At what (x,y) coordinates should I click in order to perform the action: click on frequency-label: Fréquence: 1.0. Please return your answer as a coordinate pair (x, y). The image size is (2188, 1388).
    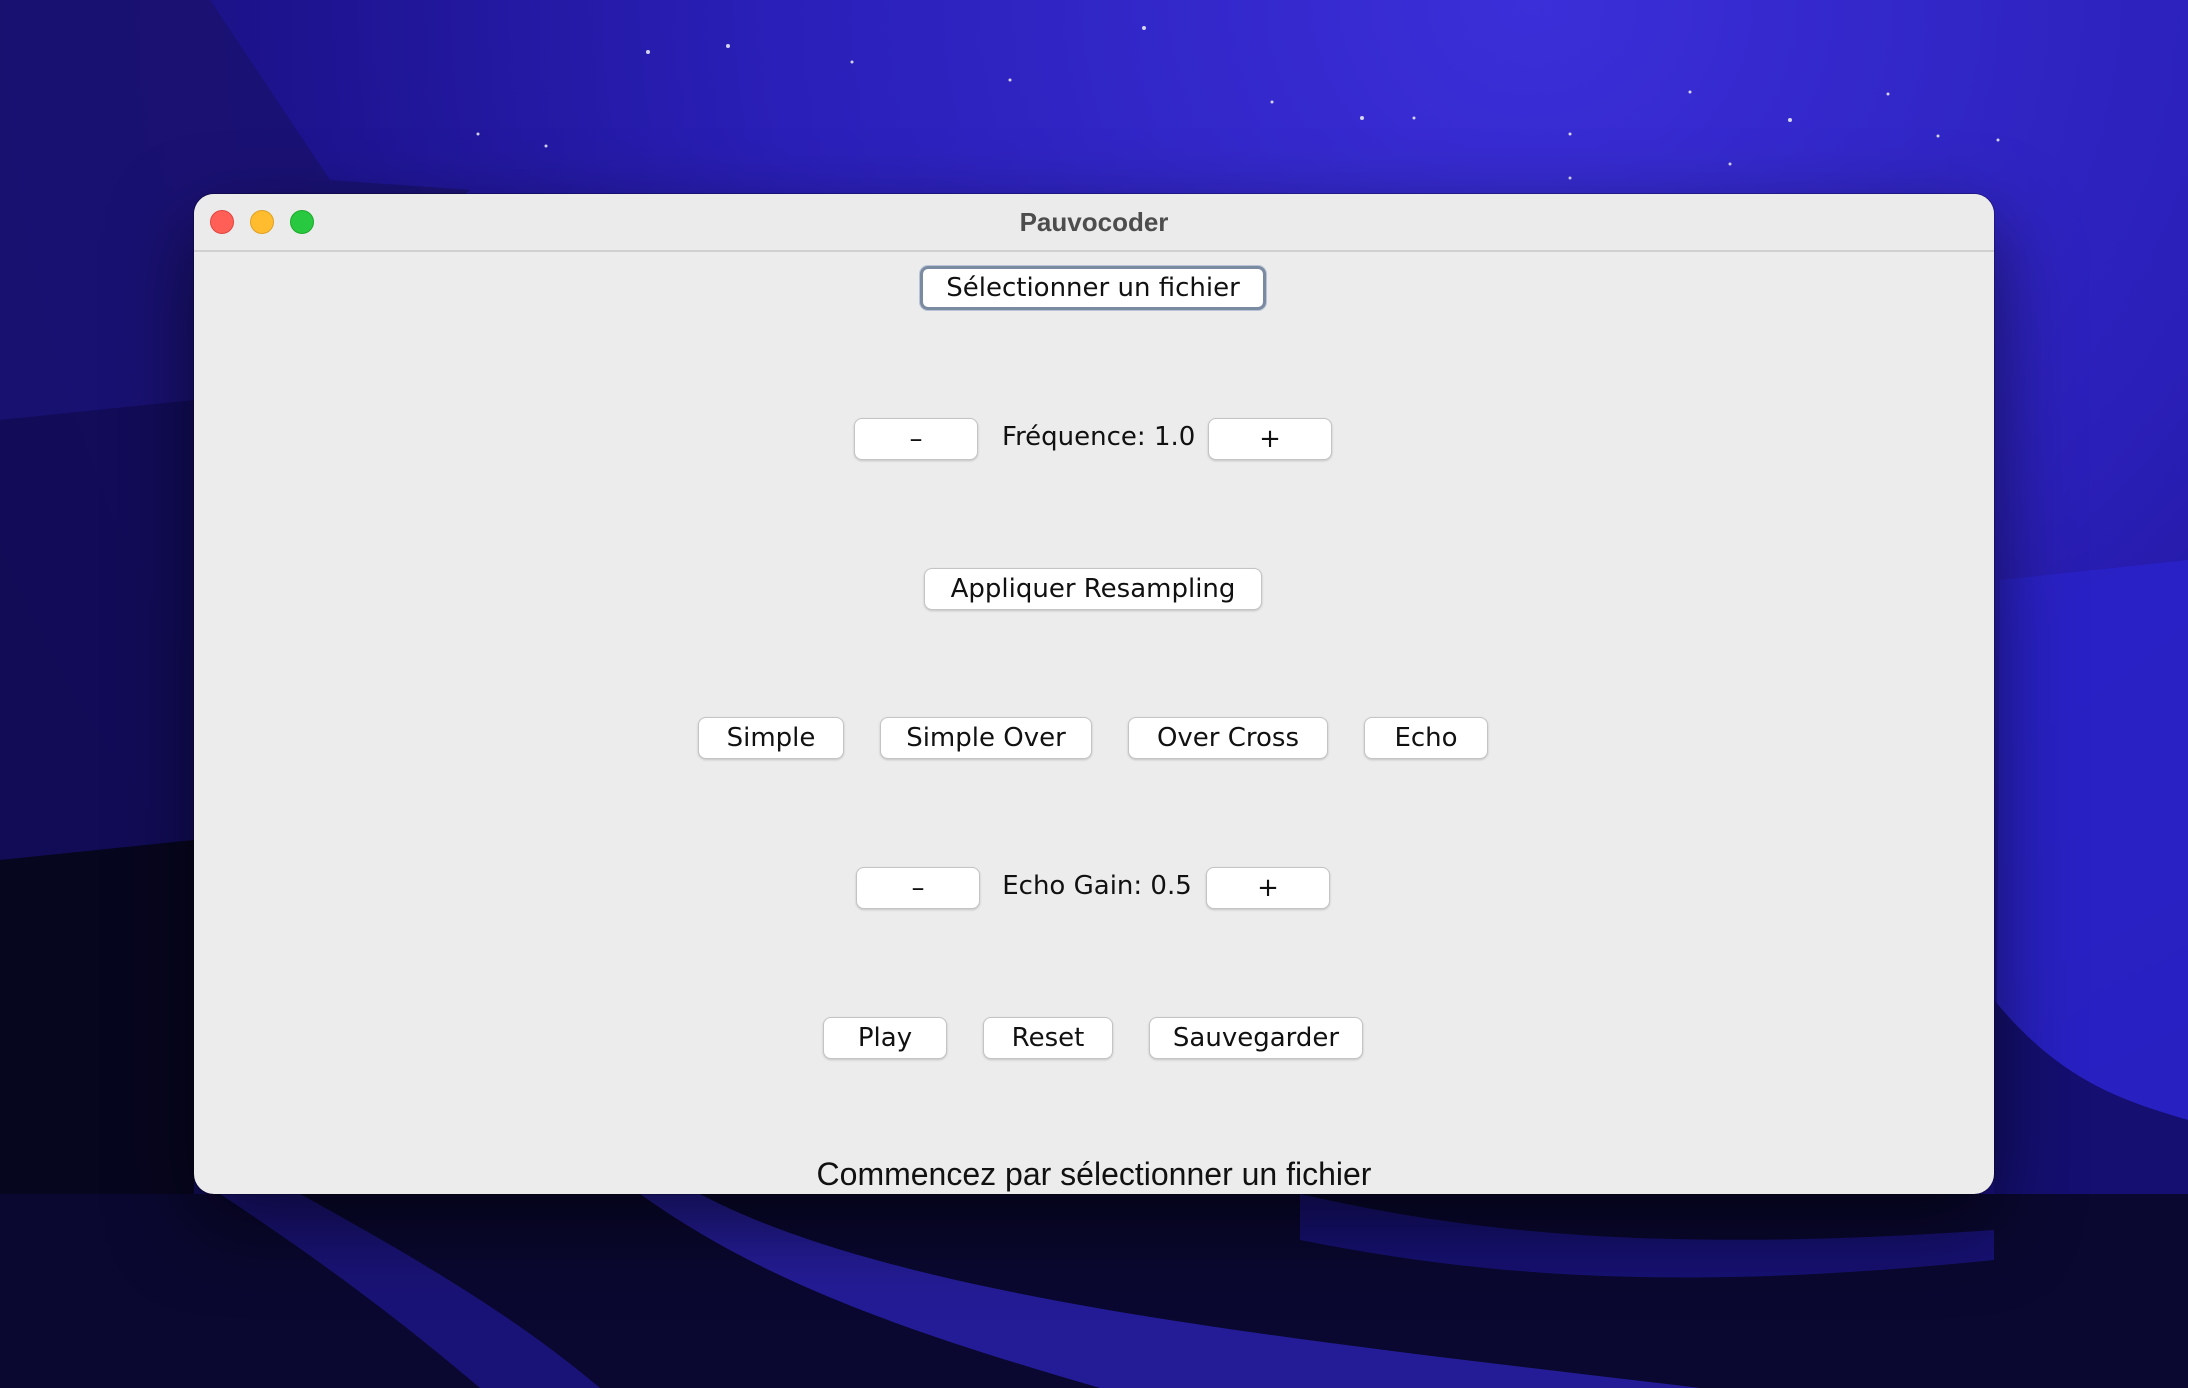
    Looking at the image, I should click on (1099, 437).